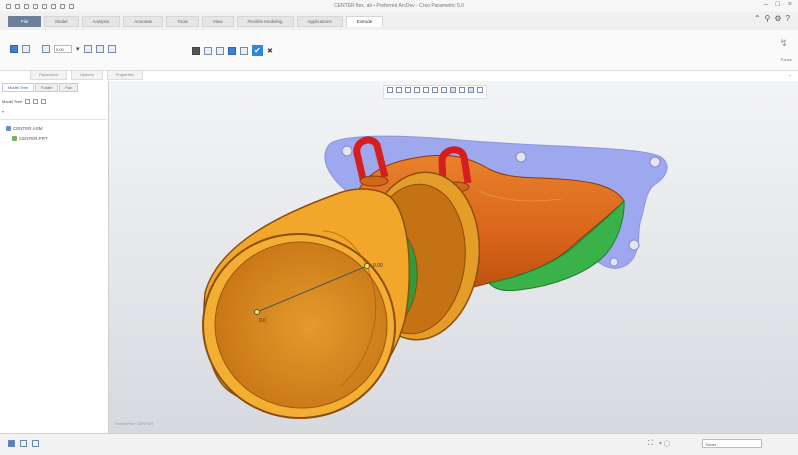 This screenshot has height=455, width=798. What do you see at coordinates (47, 87) in the screenshot?
I see `tab-folder: Folder` at bounding box center [47, 87].